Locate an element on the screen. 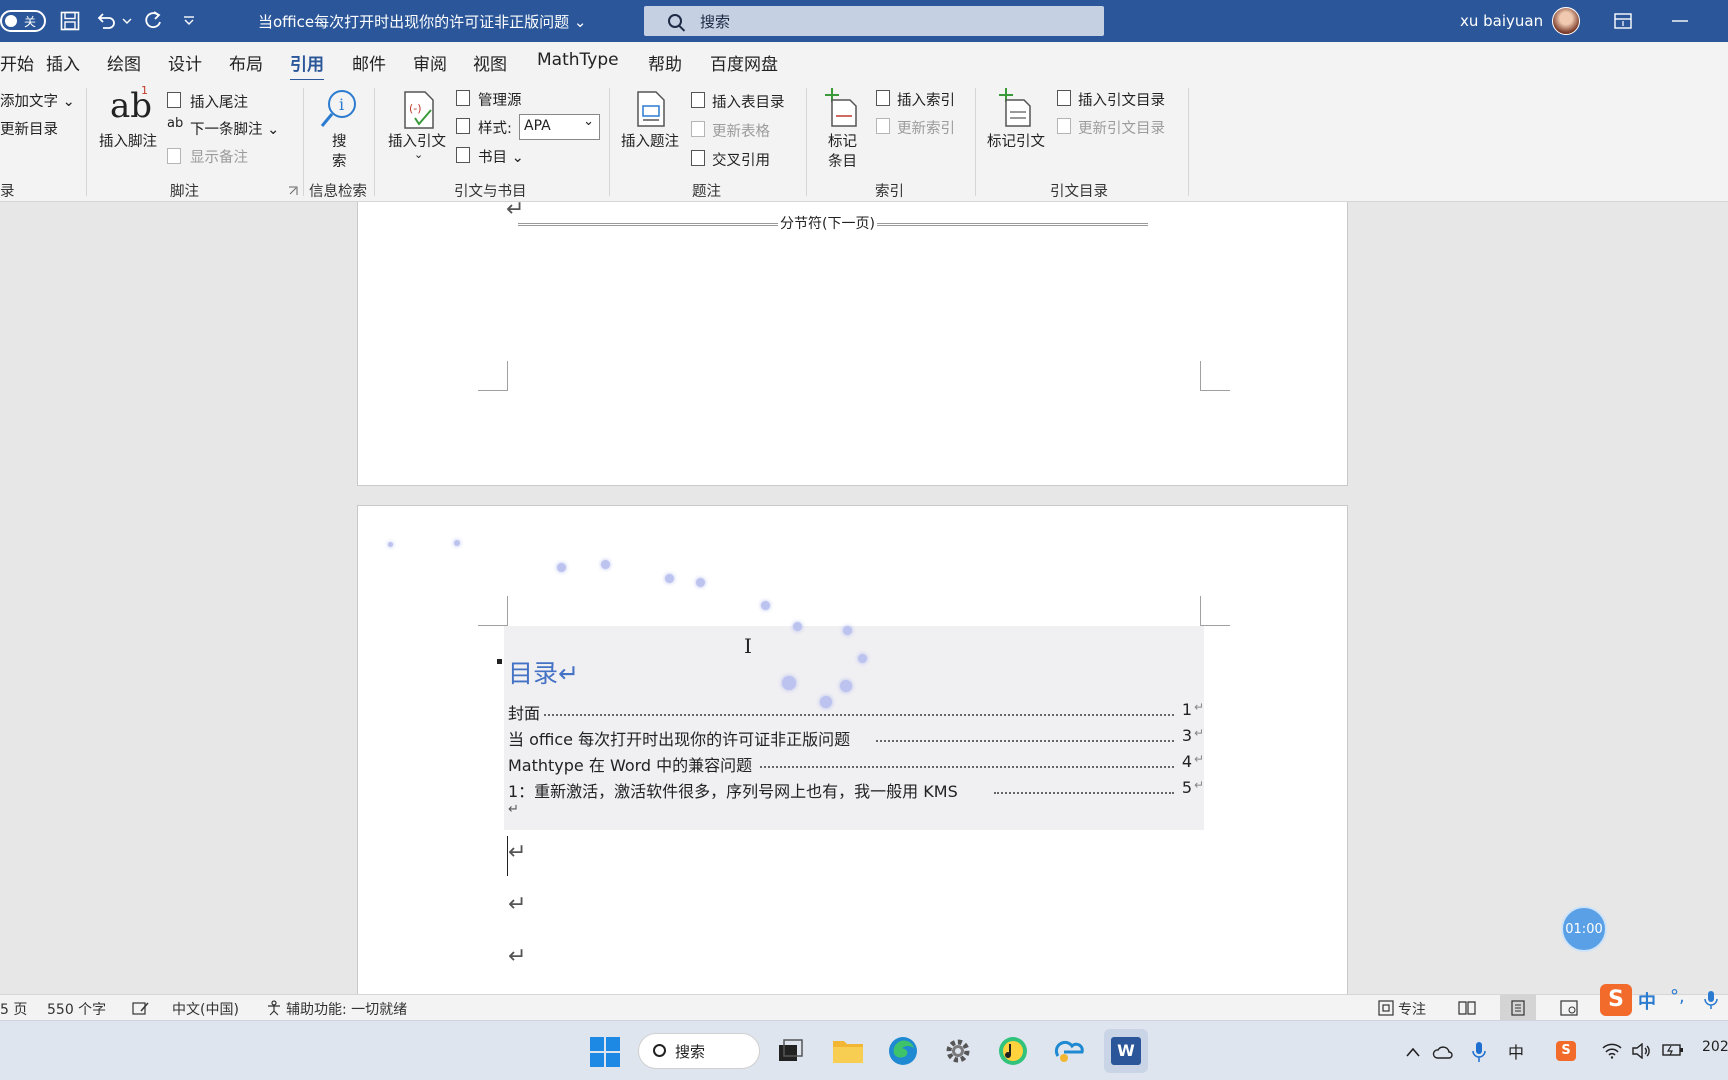 This screenshot has width=1728, height=1080. update-toc-button: 更新目录 is located at coordinates (29, 128).